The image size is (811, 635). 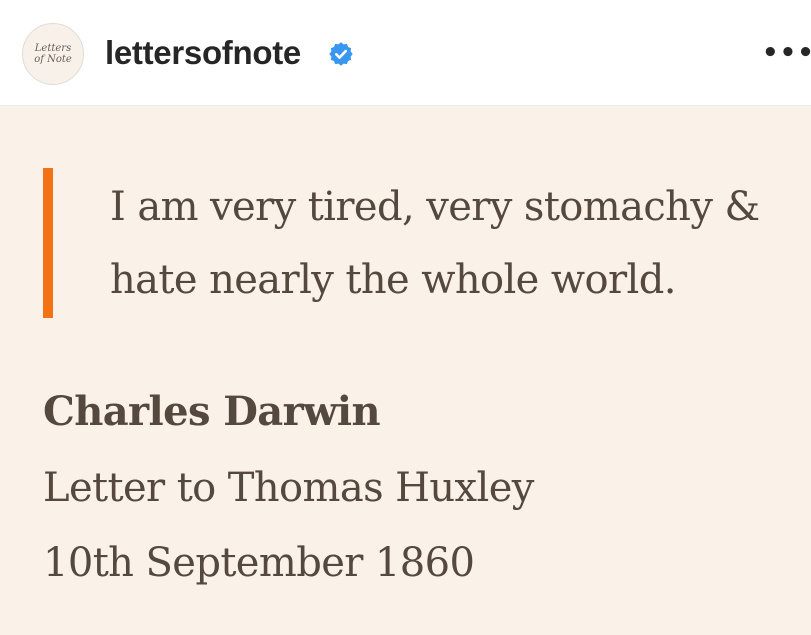 I want to click on letter-date: 10th September 1860, so click(x=259, y=563).